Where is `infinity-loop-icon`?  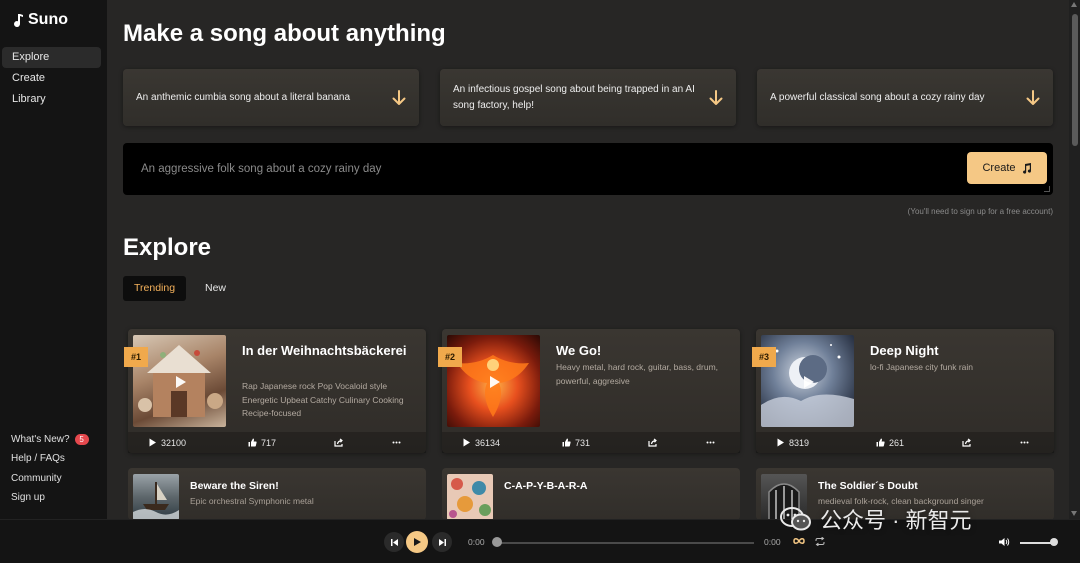 infinity-loop-icon is located at coordinates (799, 541).